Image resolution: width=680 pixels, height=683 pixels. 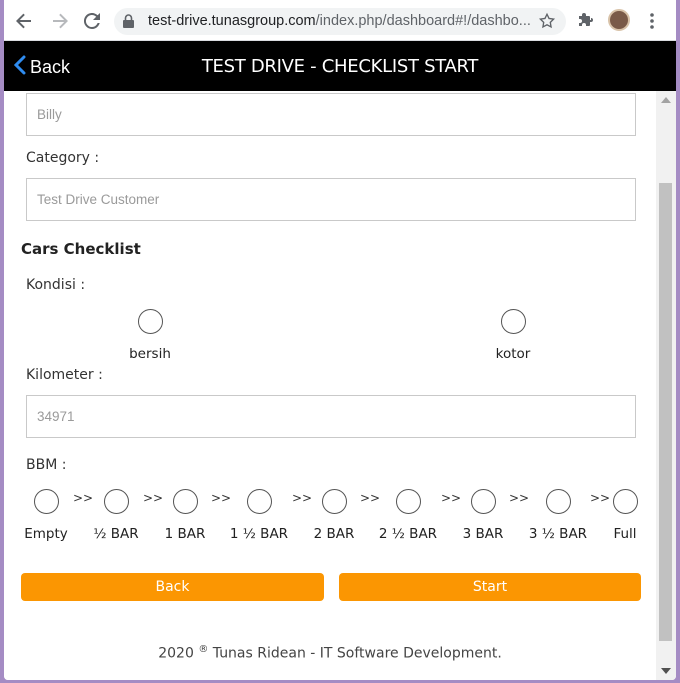 What do you see at coordinates (331, 199) in the screenshot?
I see `category-field: Test Drive Customer` at bounding box center [331, 199].